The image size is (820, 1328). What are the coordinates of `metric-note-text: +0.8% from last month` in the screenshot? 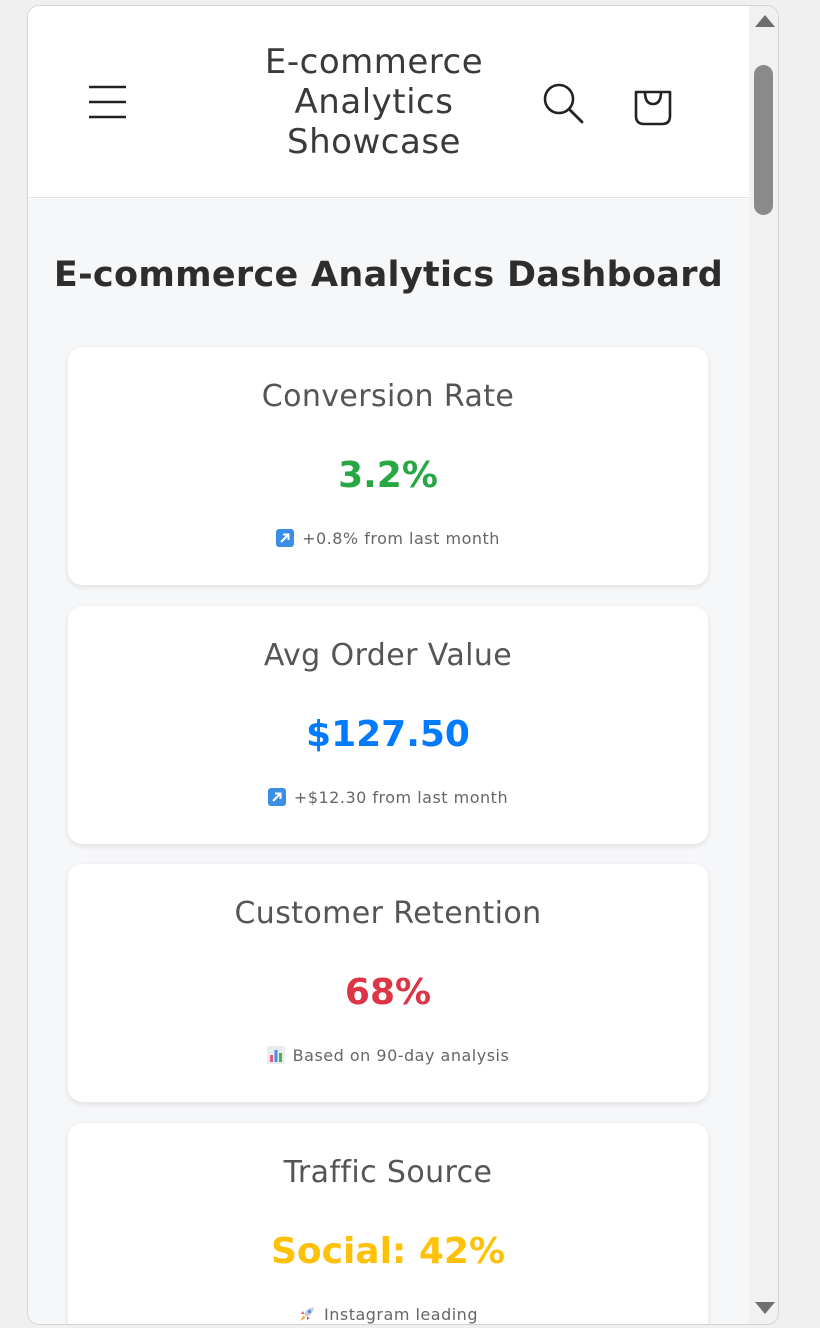 It's located at (401, 538).